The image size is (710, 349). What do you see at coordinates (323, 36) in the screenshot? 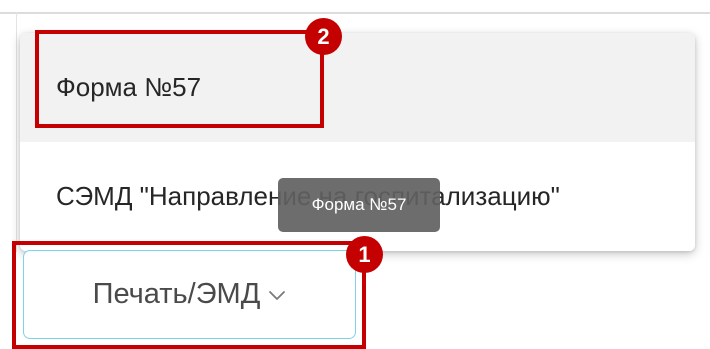
I see `step-badge-2: 2` at bounding box center [323, 36].